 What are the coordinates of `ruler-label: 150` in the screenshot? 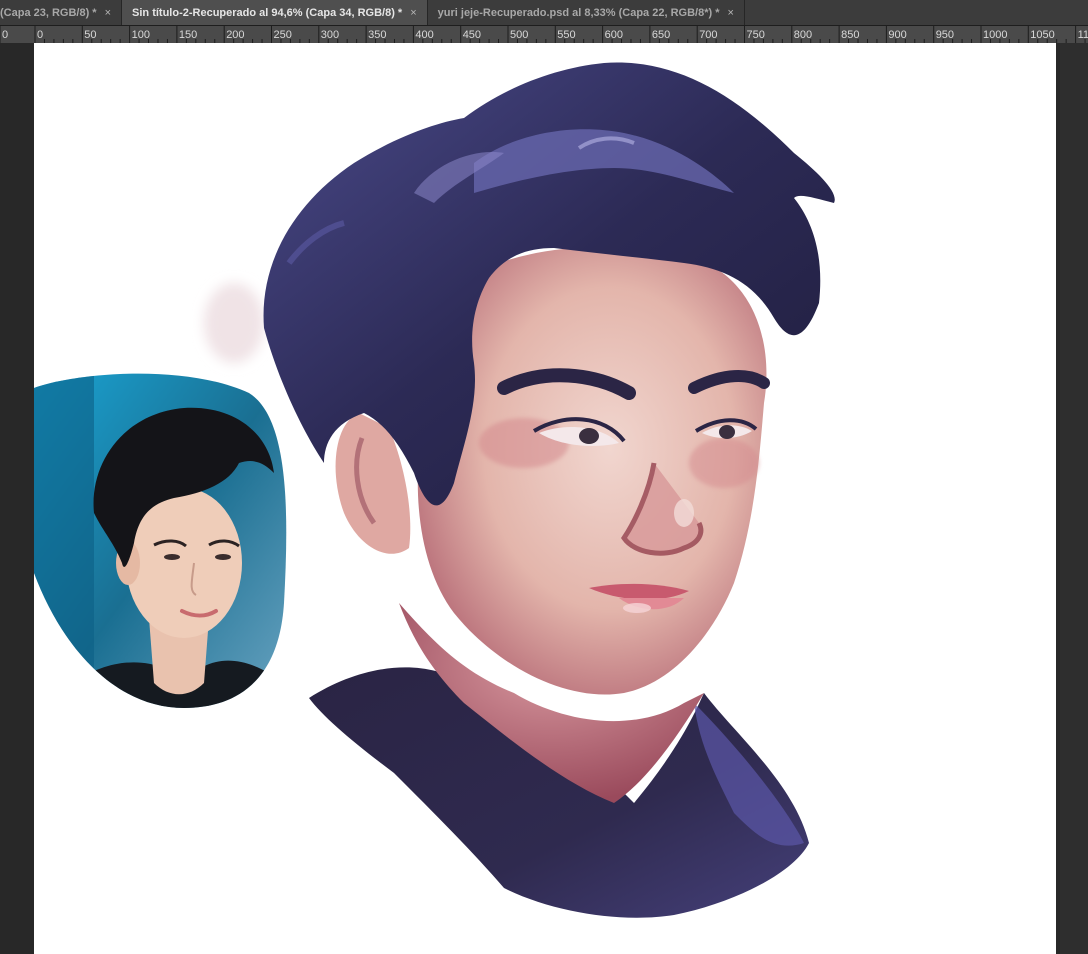 It's located at (188, 35).